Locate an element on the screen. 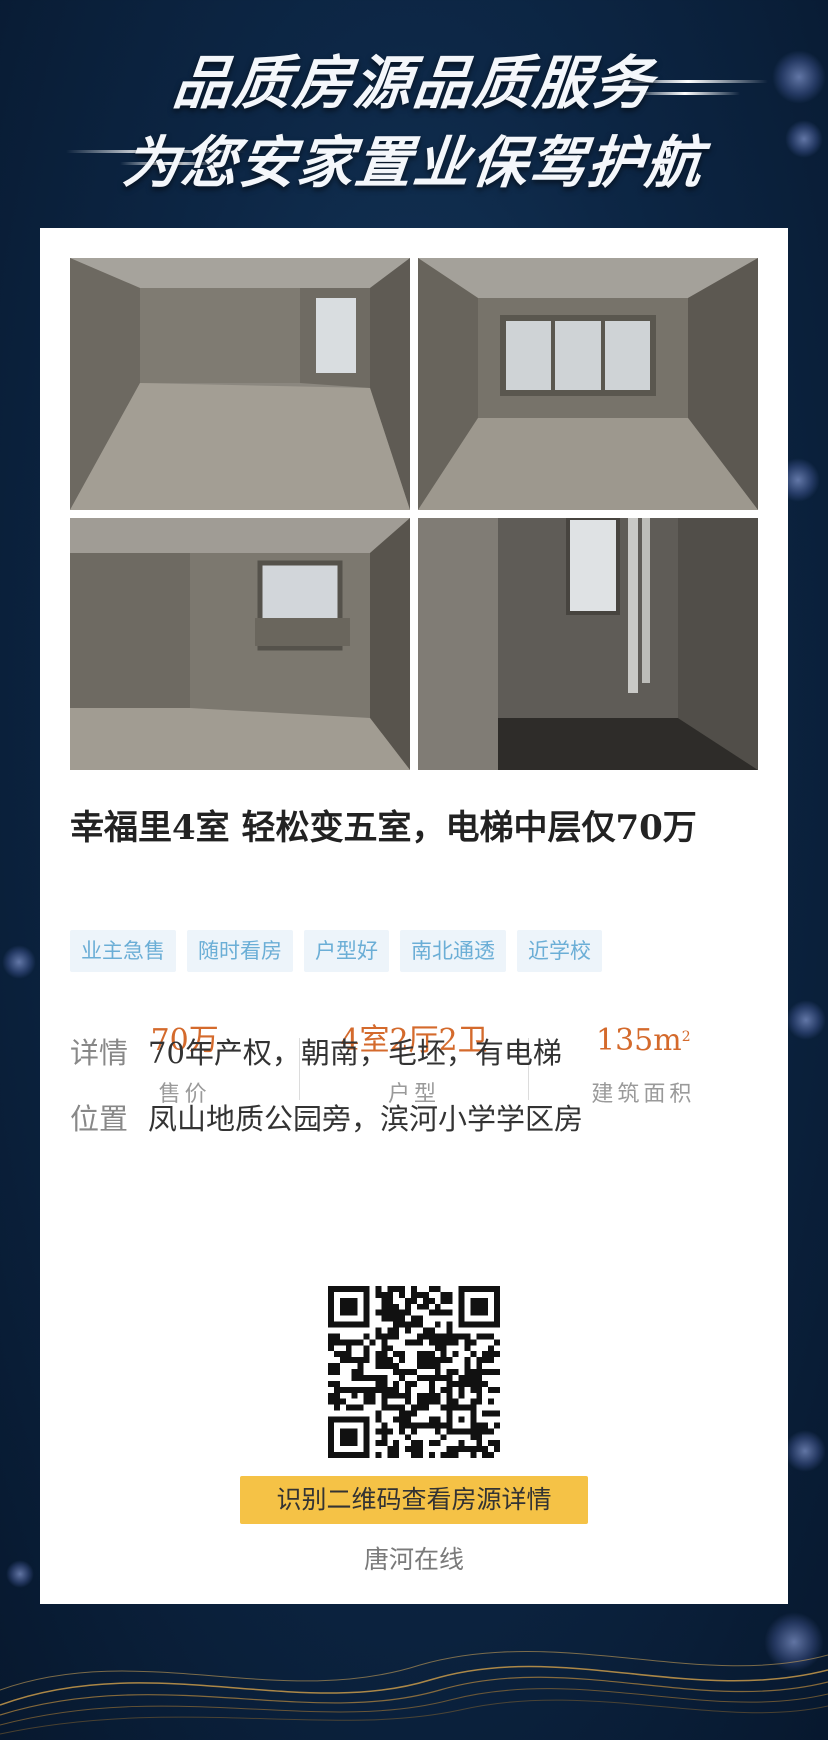 The height and width of the screenshot is (1740, 828). location-row: 位置 凤山地质公园旁，滨河小学学区房 is located at coordinates (326, 1117).